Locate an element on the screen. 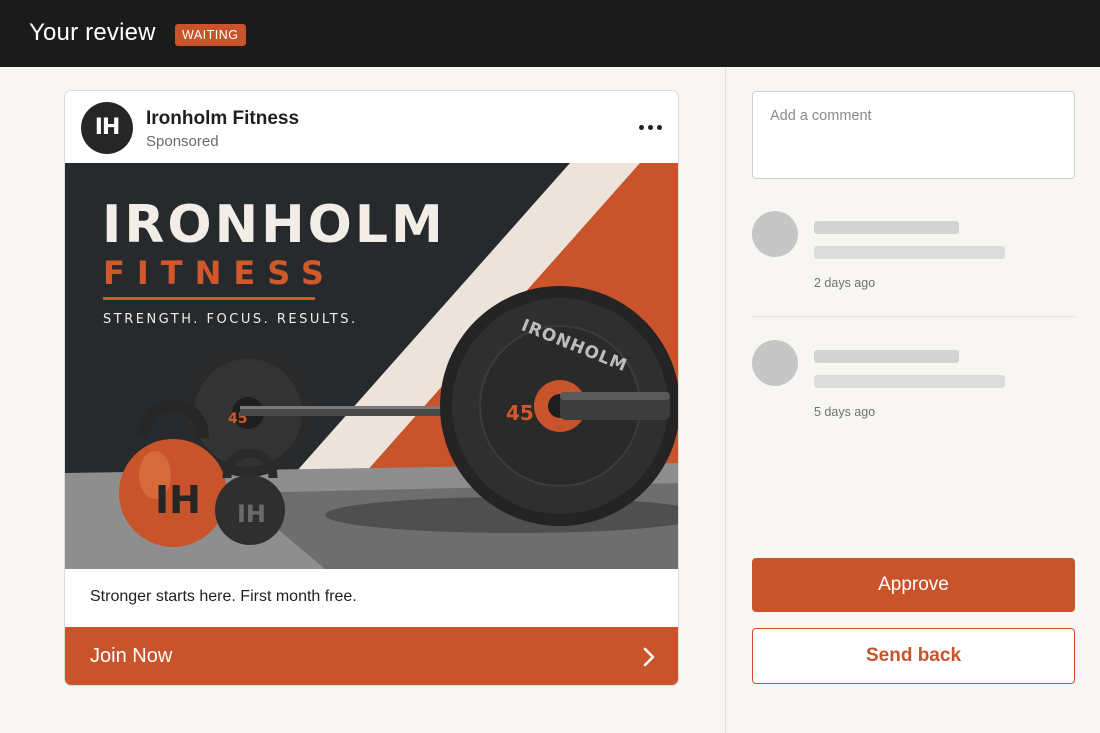 The width and height of the screenshot is (1100, 733). advertiser-name: Ironholm Fitness is located at coordinates (223, 118).